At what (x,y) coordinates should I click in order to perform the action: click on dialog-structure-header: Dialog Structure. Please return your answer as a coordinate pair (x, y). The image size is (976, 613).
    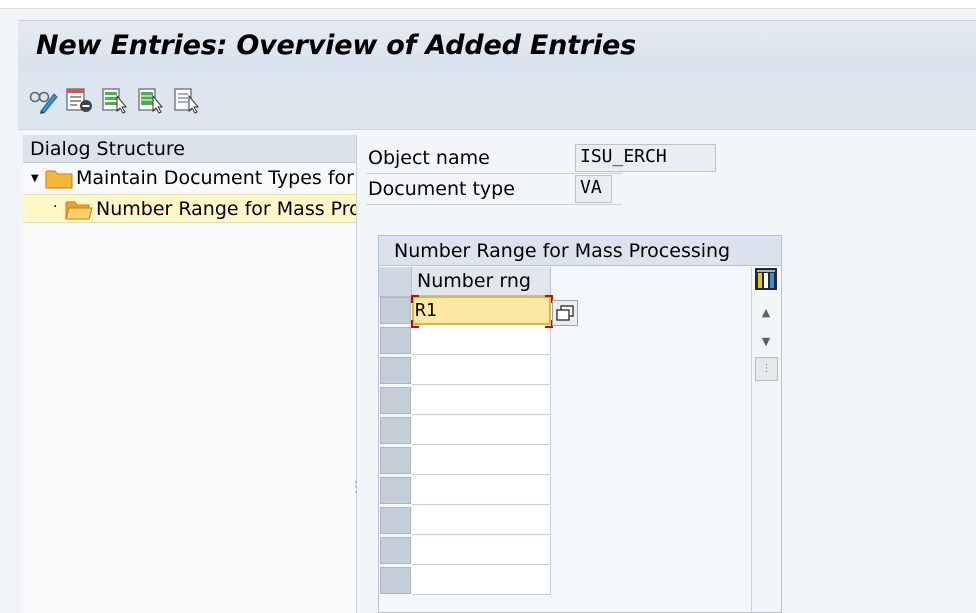
    Looking at the image, I should click on (189, 149).